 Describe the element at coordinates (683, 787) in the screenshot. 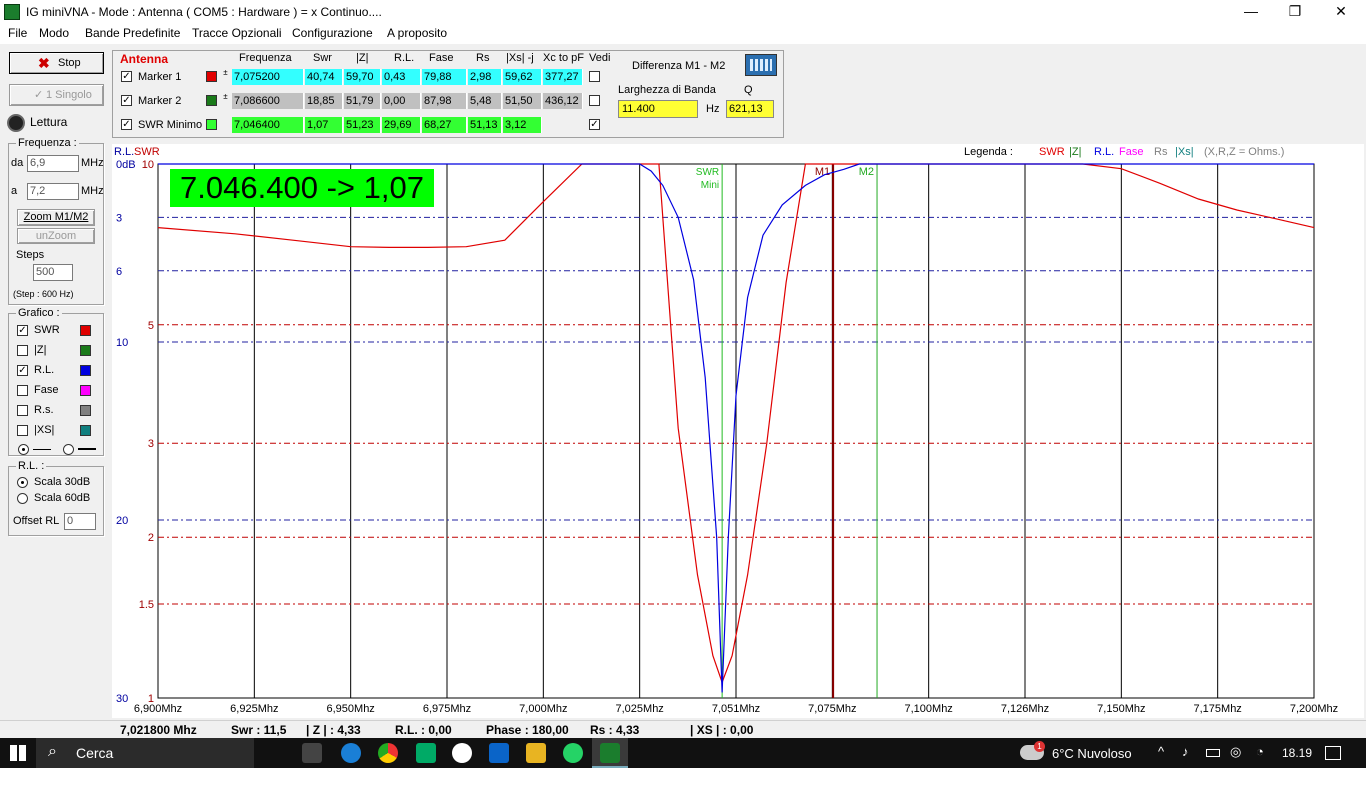

I see `page-background` at that location.